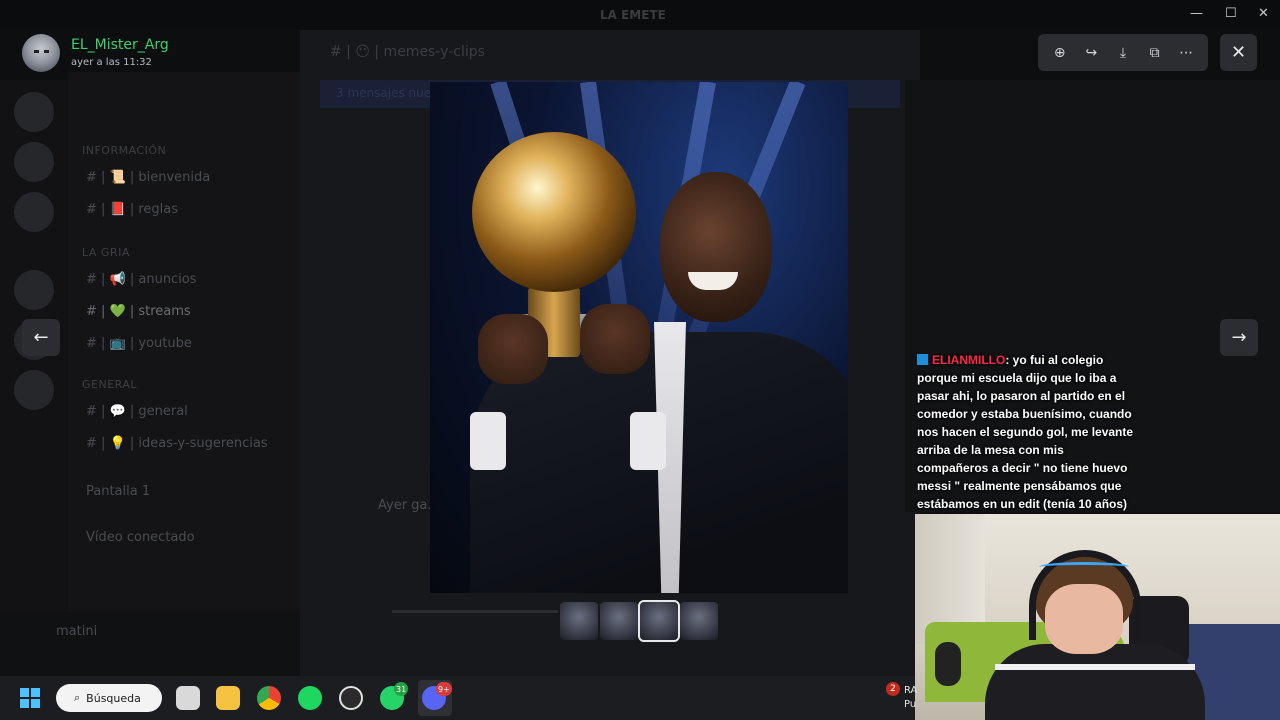  What do you see at coordinates (1091, 53) in the screenshot?
I see `forward-icon: ↪` at bounding box center [1091, 53].